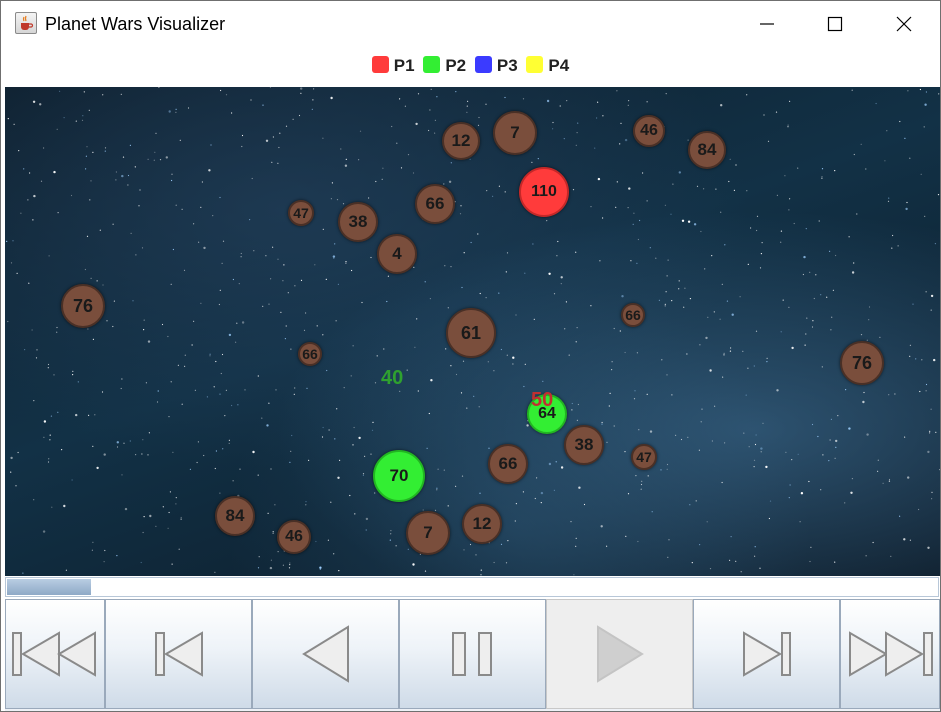 This screenshot has width=941, height=712. What do you see at coordinates (325, 654) in the screenshot?
I see `play-backward-button` at bounding box center [325, 654].